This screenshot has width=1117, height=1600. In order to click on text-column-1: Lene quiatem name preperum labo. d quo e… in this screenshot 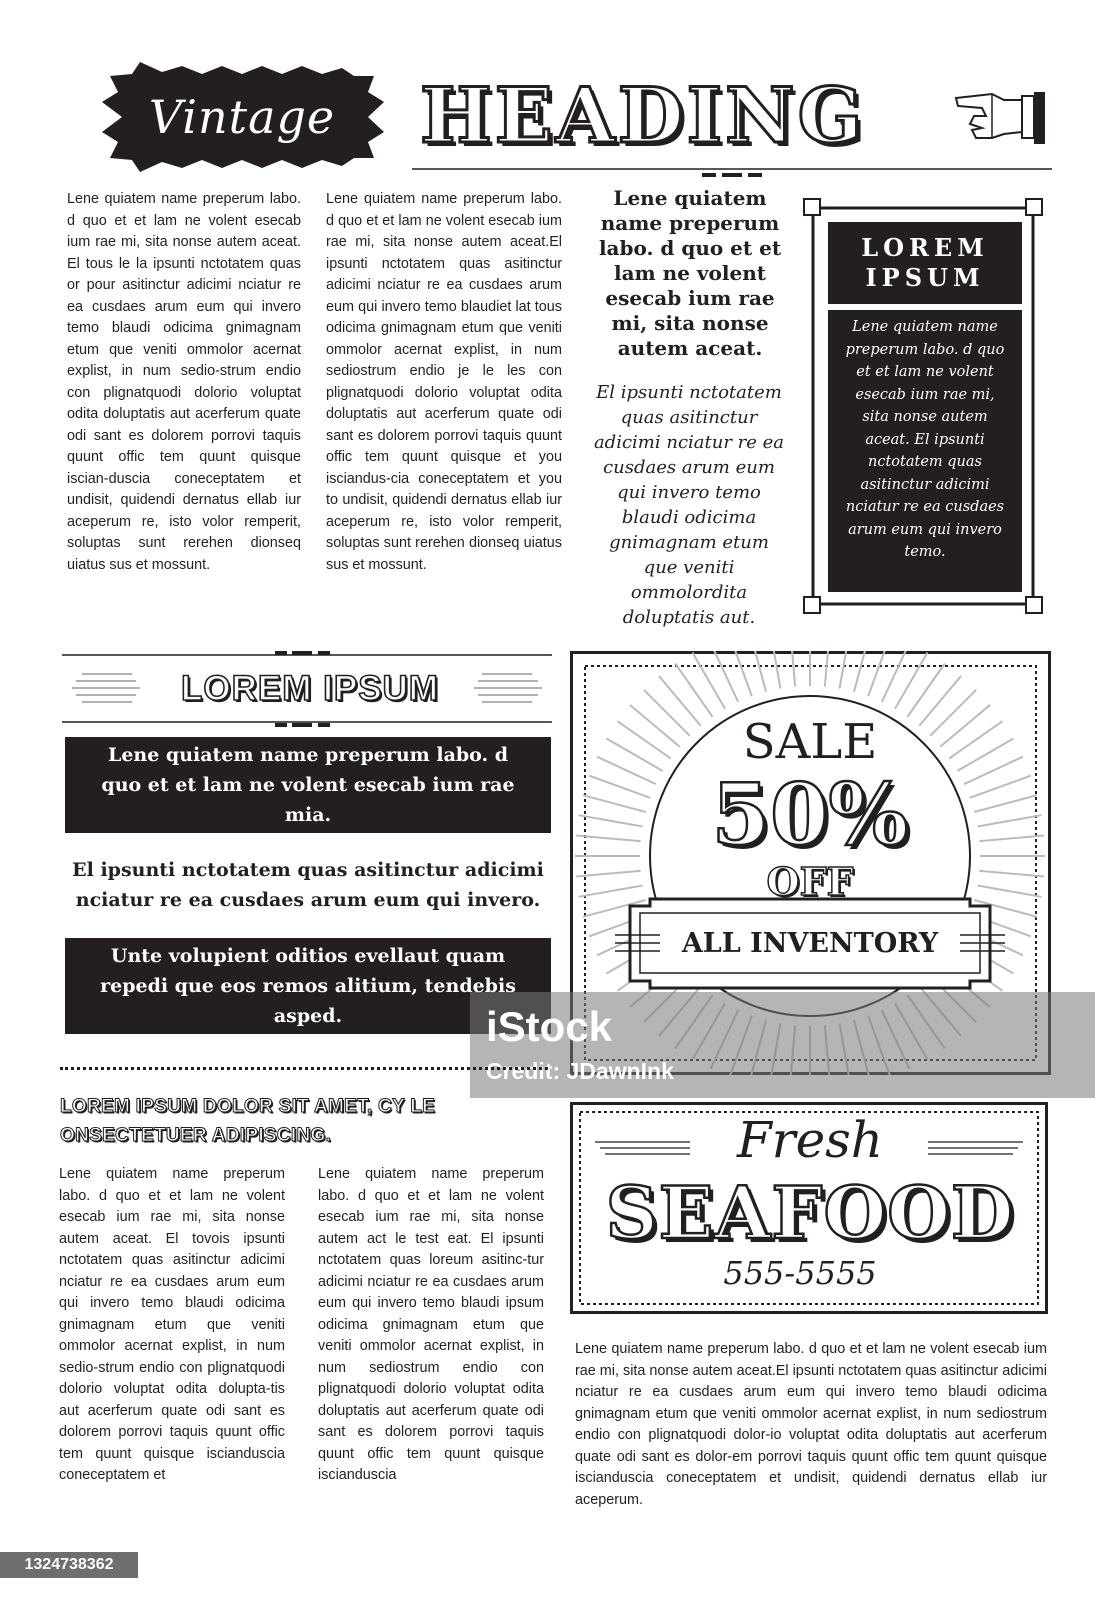, I will do `click(184, 382)`.